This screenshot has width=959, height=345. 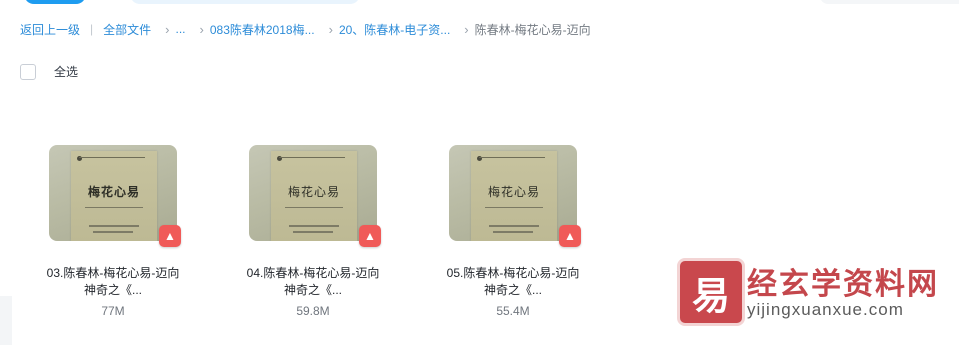 What do you see at coordinates (113, 311) in the screenshot?
I see `file-size: 77M` at bounding box center [113, 311].